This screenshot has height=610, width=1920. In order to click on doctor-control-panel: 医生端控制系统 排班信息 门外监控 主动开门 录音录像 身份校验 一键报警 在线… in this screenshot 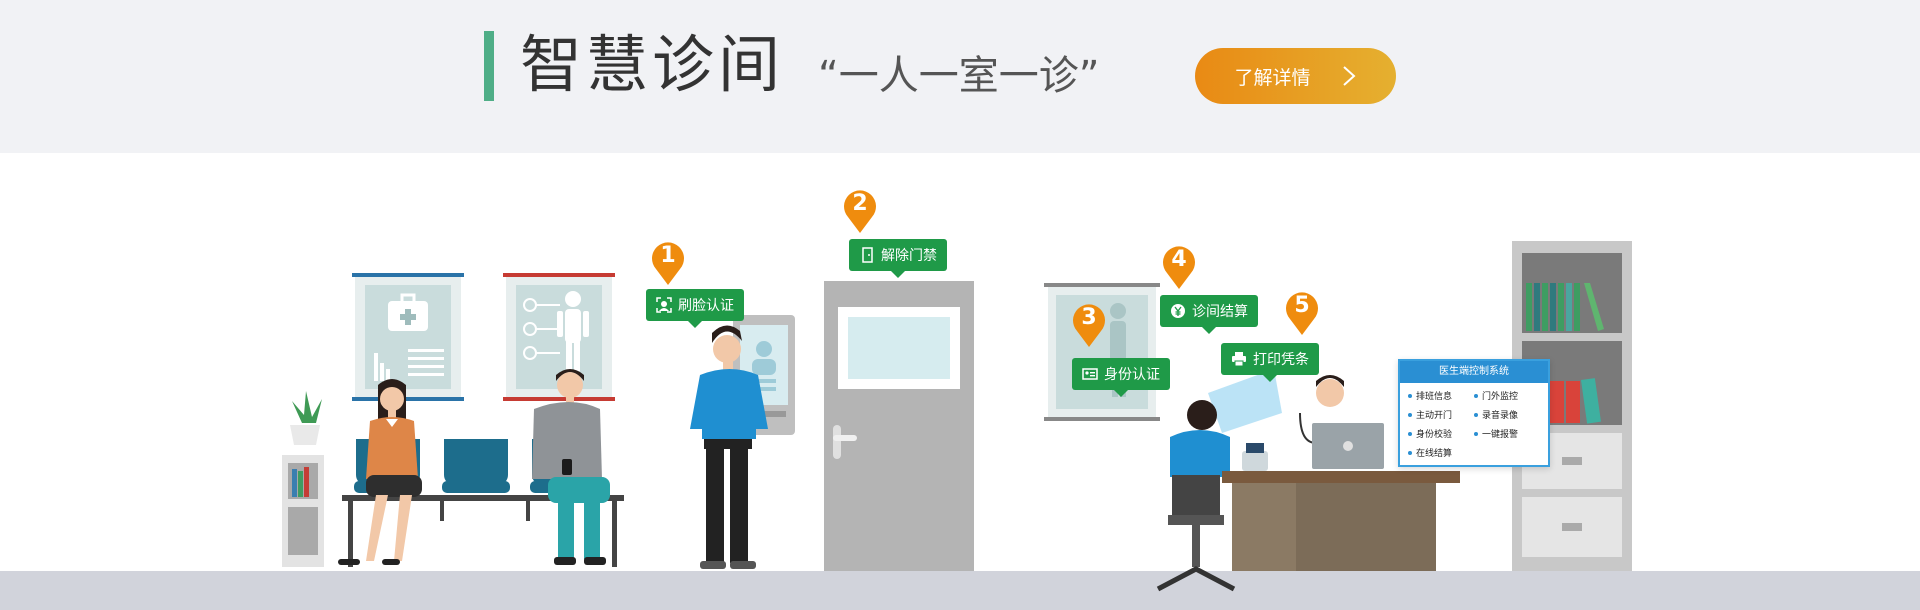, I will do `click(1474, 413)`.